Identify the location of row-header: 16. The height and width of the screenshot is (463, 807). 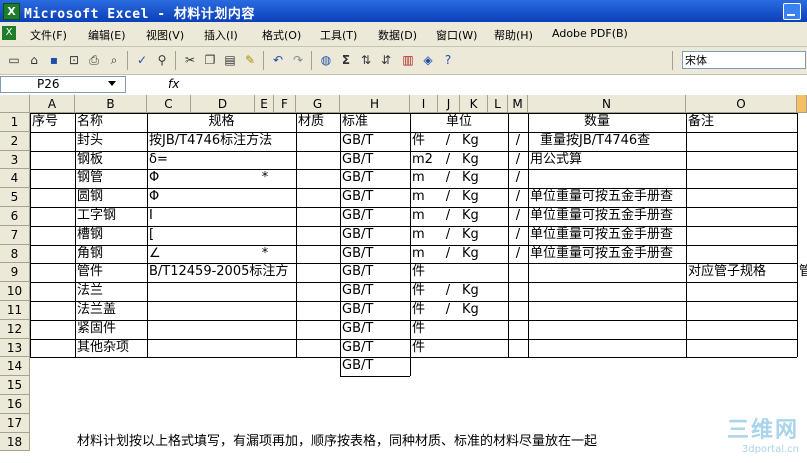
(15, 404).